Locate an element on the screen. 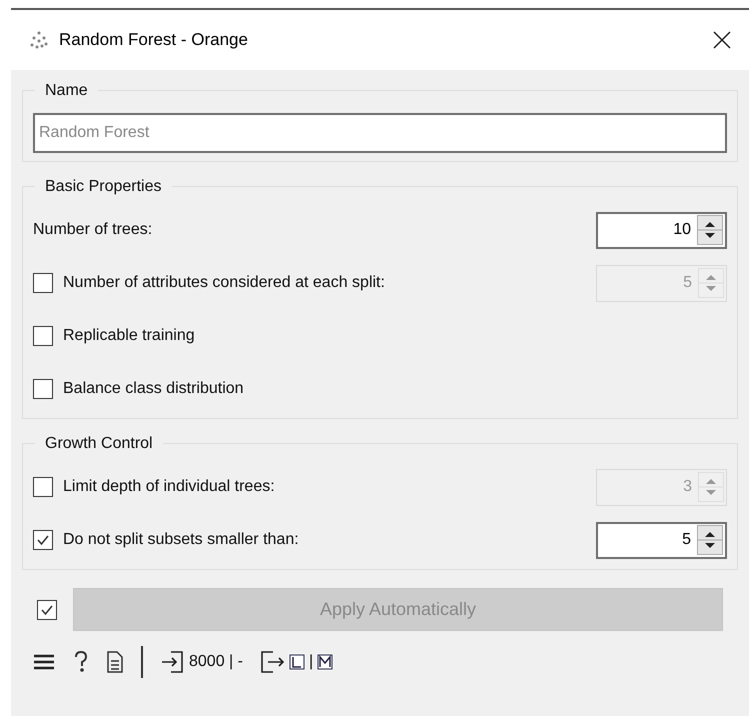 The height and width of the screenshot is (716, 749). close-icon is located at coordinates (722, 40).